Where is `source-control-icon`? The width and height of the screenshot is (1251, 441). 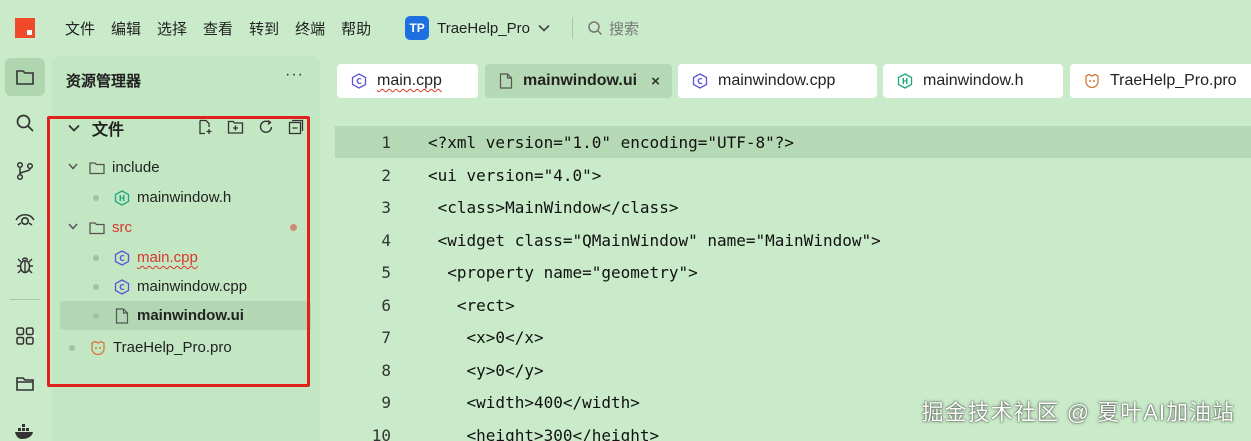
source-control-icon is located at coordinates (25, 171).